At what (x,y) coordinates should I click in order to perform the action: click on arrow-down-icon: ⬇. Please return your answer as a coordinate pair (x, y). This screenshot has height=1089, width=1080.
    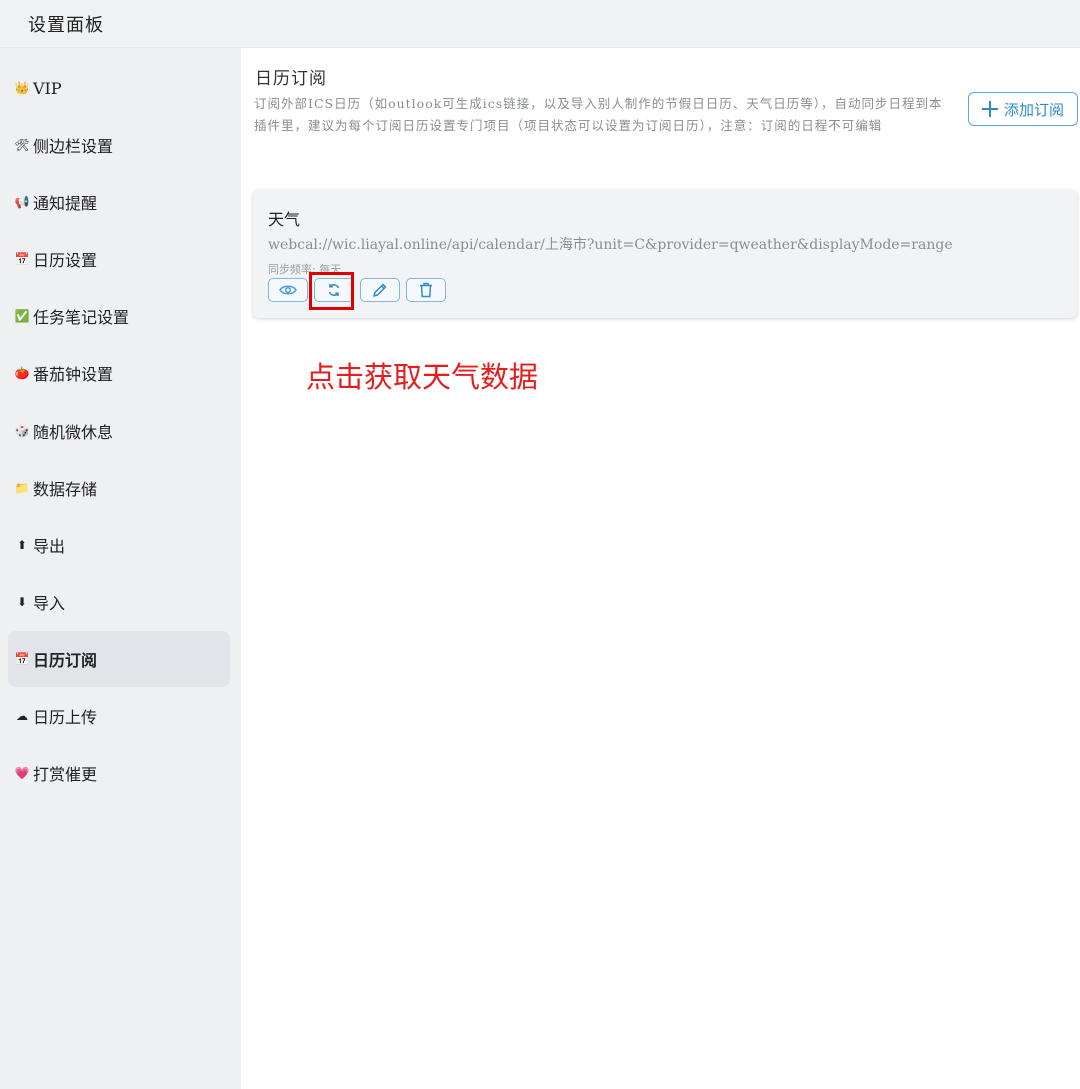
    Looking at the image, I should click on (22, 602).